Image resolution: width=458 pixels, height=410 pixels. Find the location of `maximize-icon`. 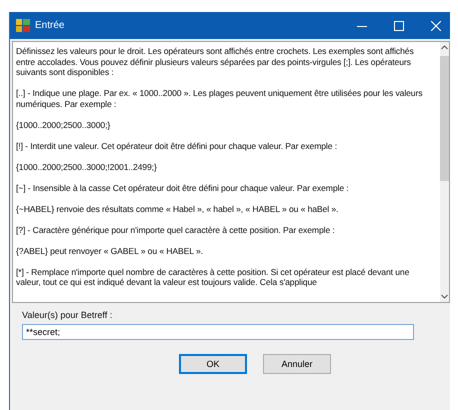

maximize-icon is located at coordinates (399, 25).